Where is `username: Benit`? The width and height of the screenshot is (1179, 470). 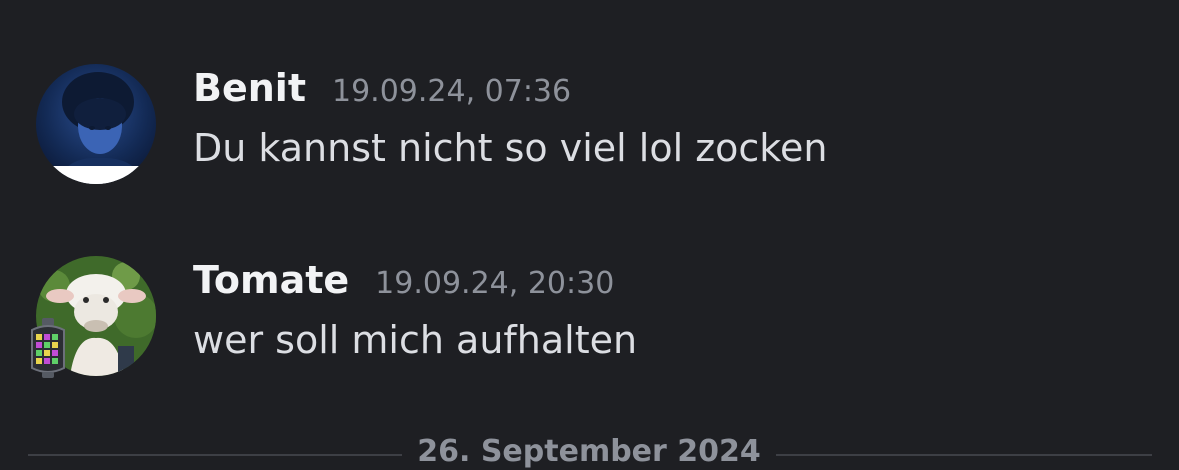
username: Benit is located at coordinates (249, 88).